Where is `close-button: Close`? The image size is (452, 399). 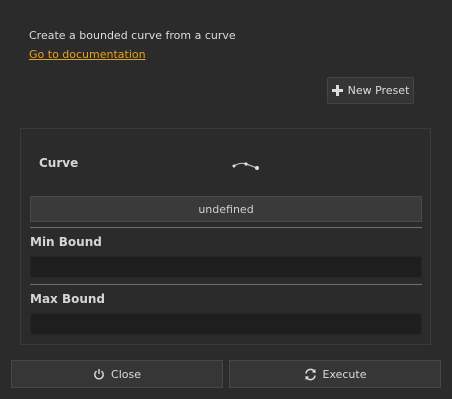
close-button: Close is located at coordinates (117, 374).